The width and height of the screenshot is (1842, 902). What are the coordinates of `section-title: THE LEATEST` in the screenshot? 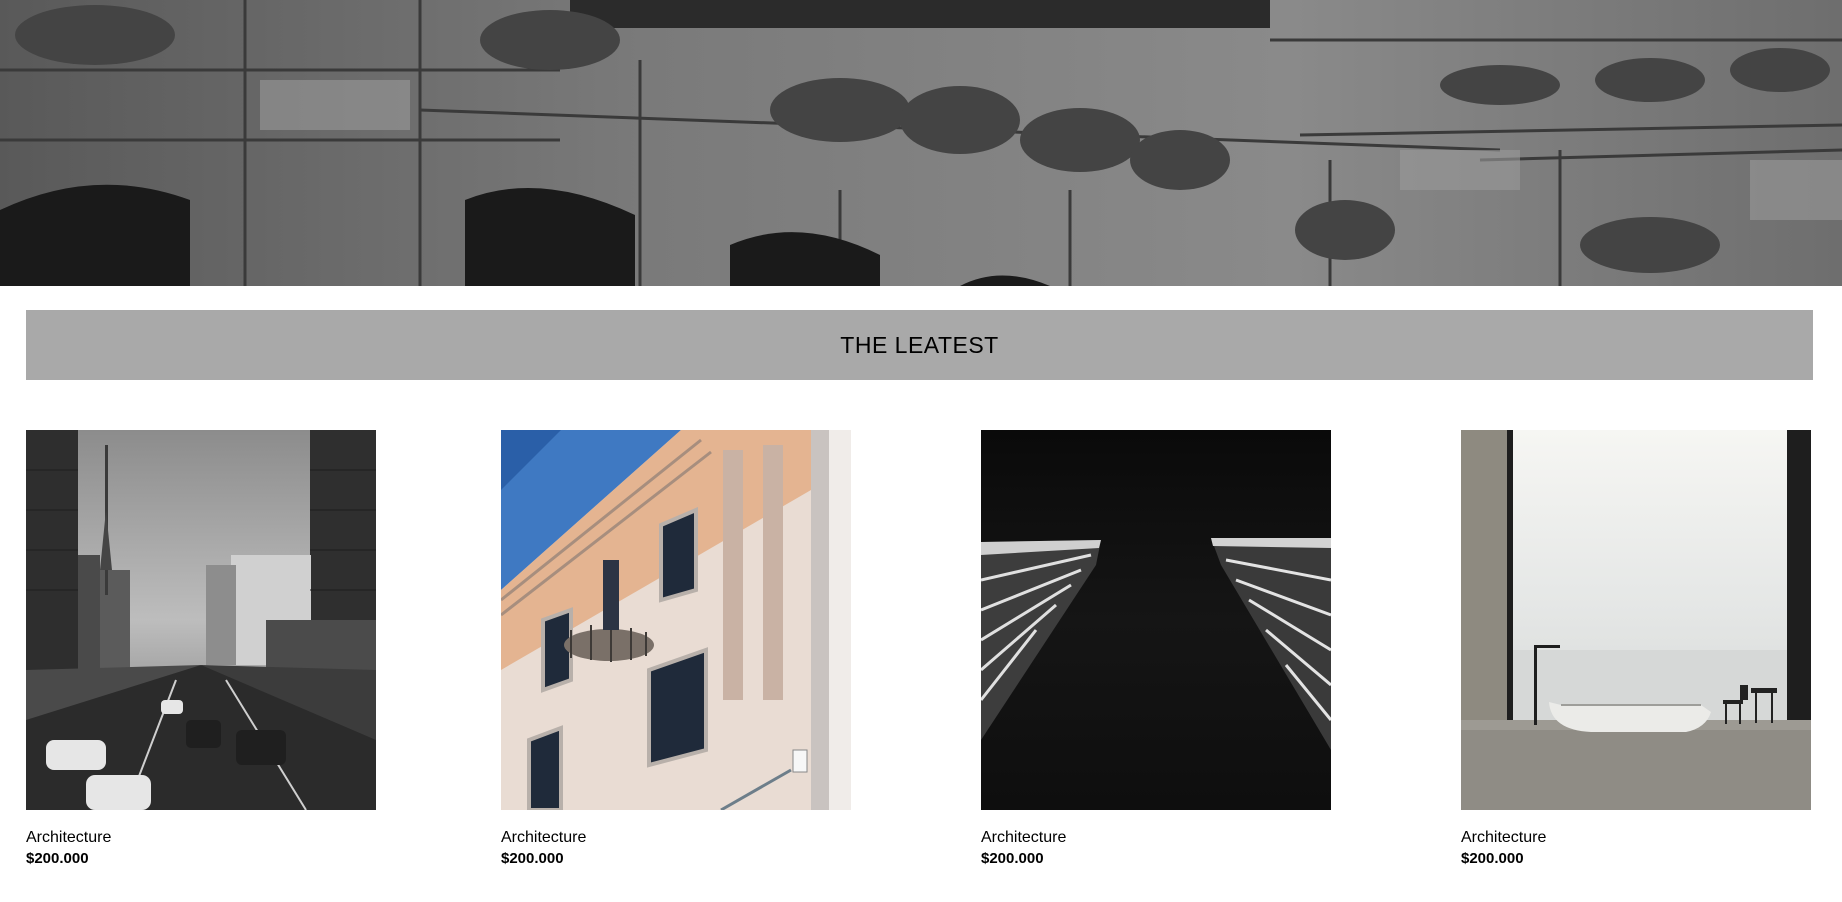 It's located at (919, 344).